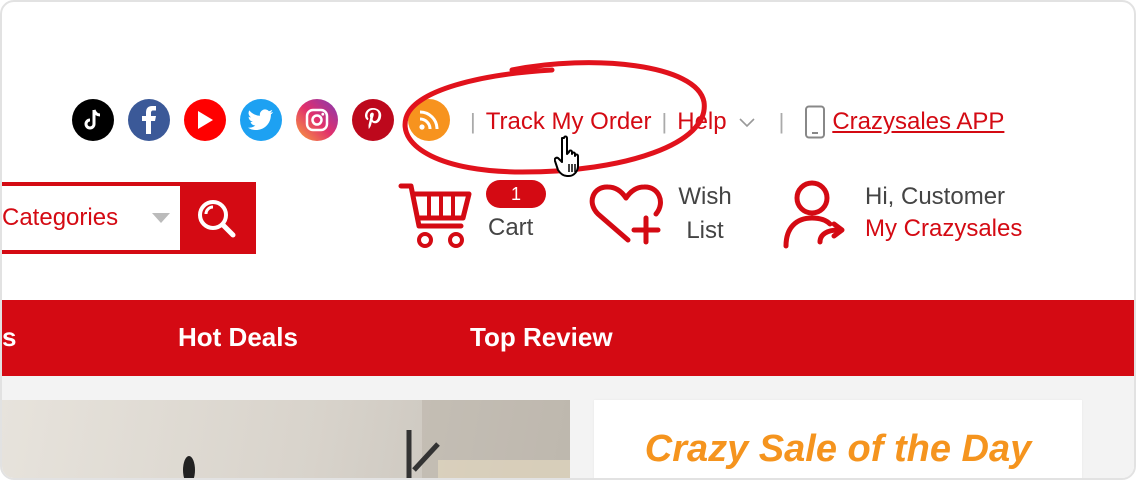 The height and width of the screenshot is (480, 1136). What do you see at coordinates (943, 229) in the screenshot?
I see `my-crazysales-link: My Crazysales` at bounding box center [943, 229].